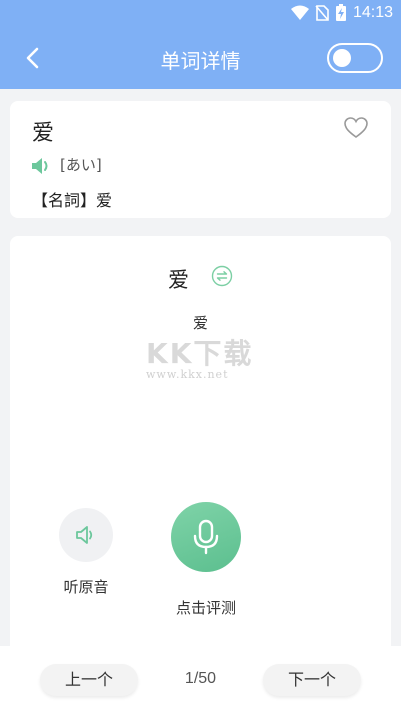 This screenshot has height=712, width=401. What do you see at coordinates (299, 12) in the screenshot?
I see `wifi-icon` at bounding box center [299, 12].